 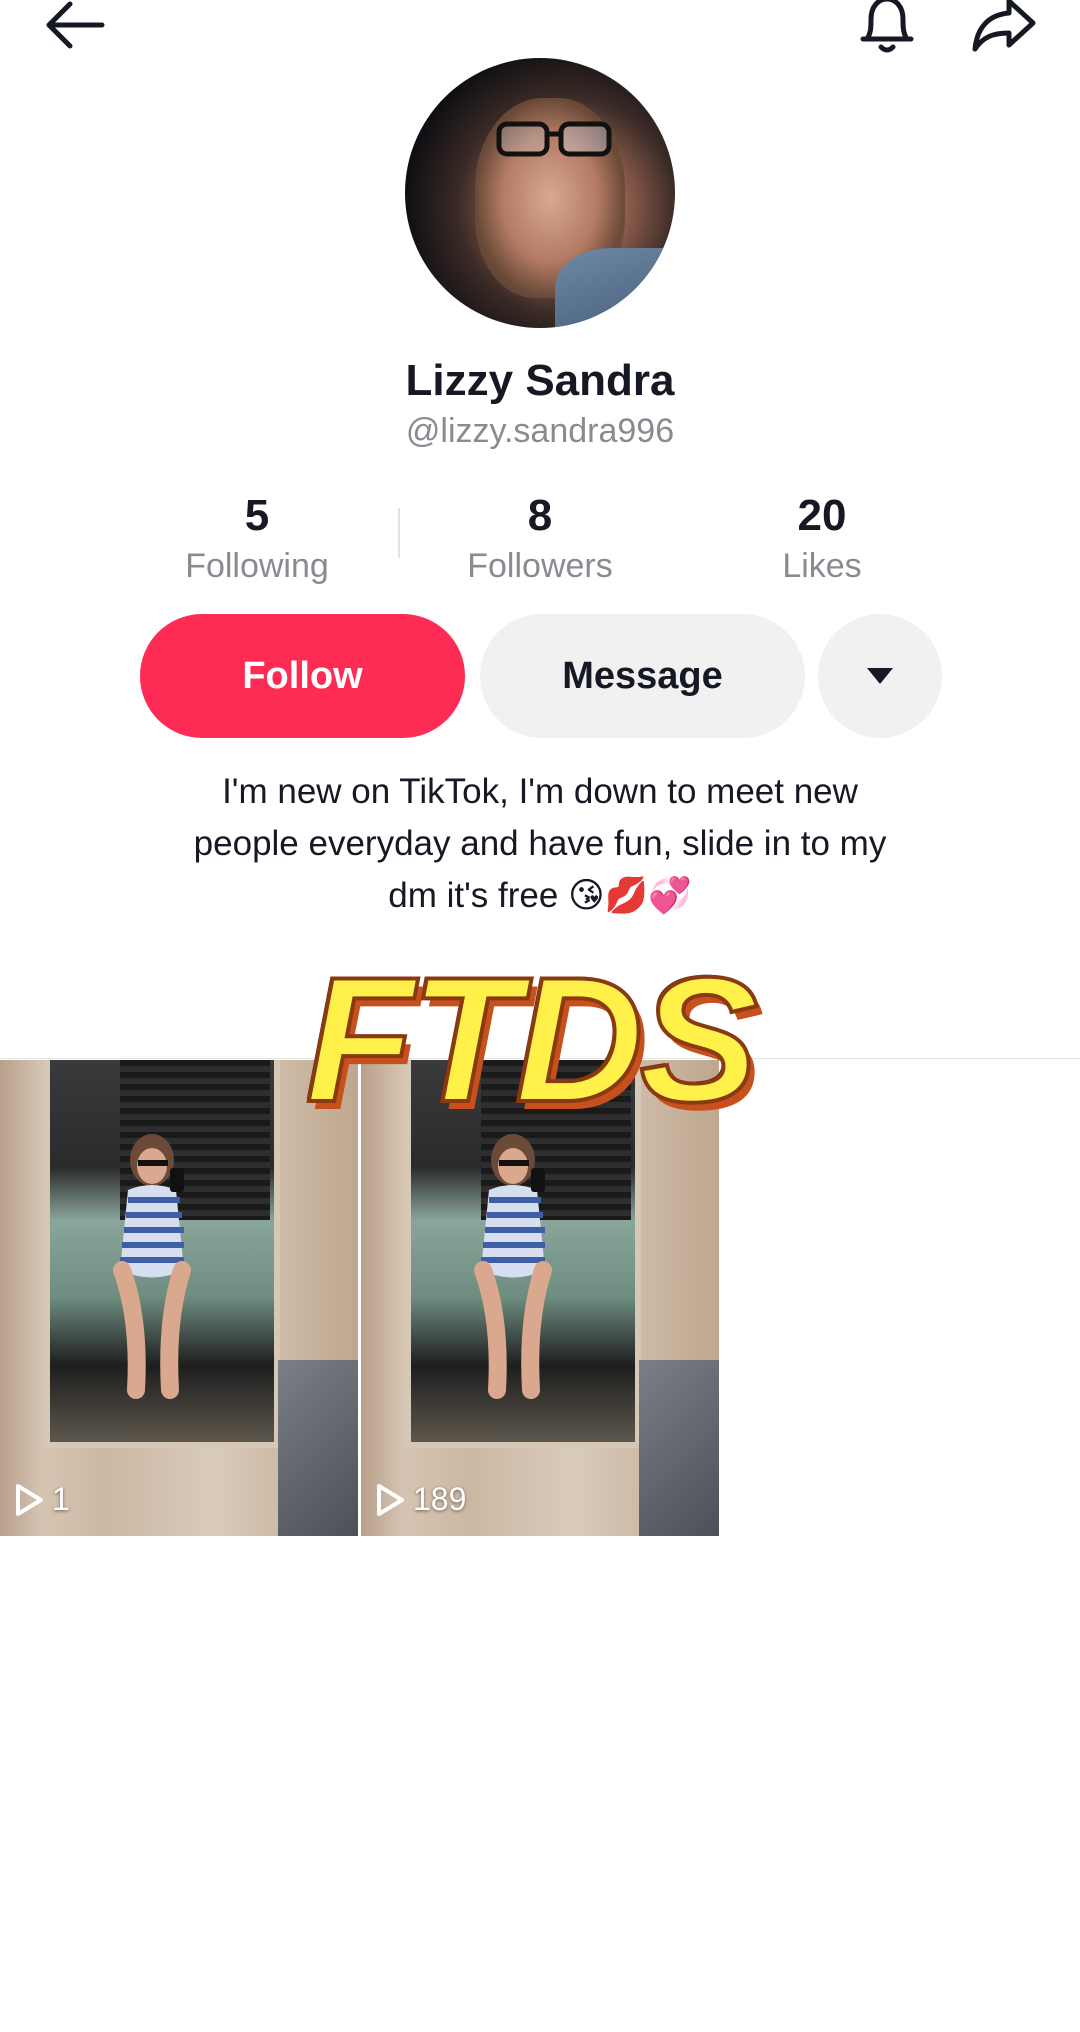 What do you see at coordinates (540, 566) in the screenshot?
I see `stat-label: Followers` at bounding box center [540, 566].